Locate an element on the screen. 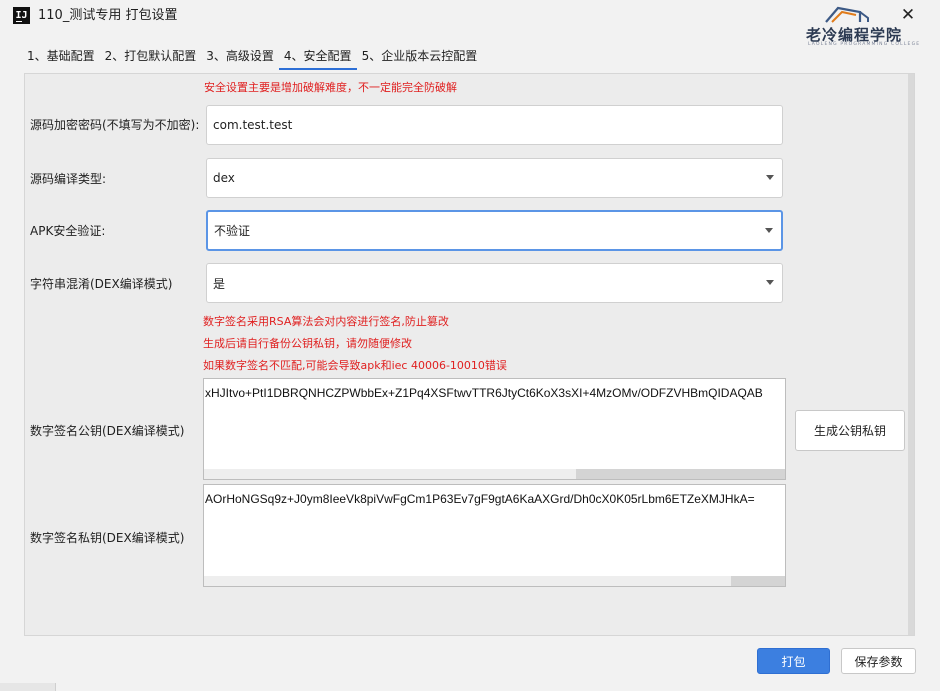  public-key-scroll-thumb is located at coordinates (680, 474).